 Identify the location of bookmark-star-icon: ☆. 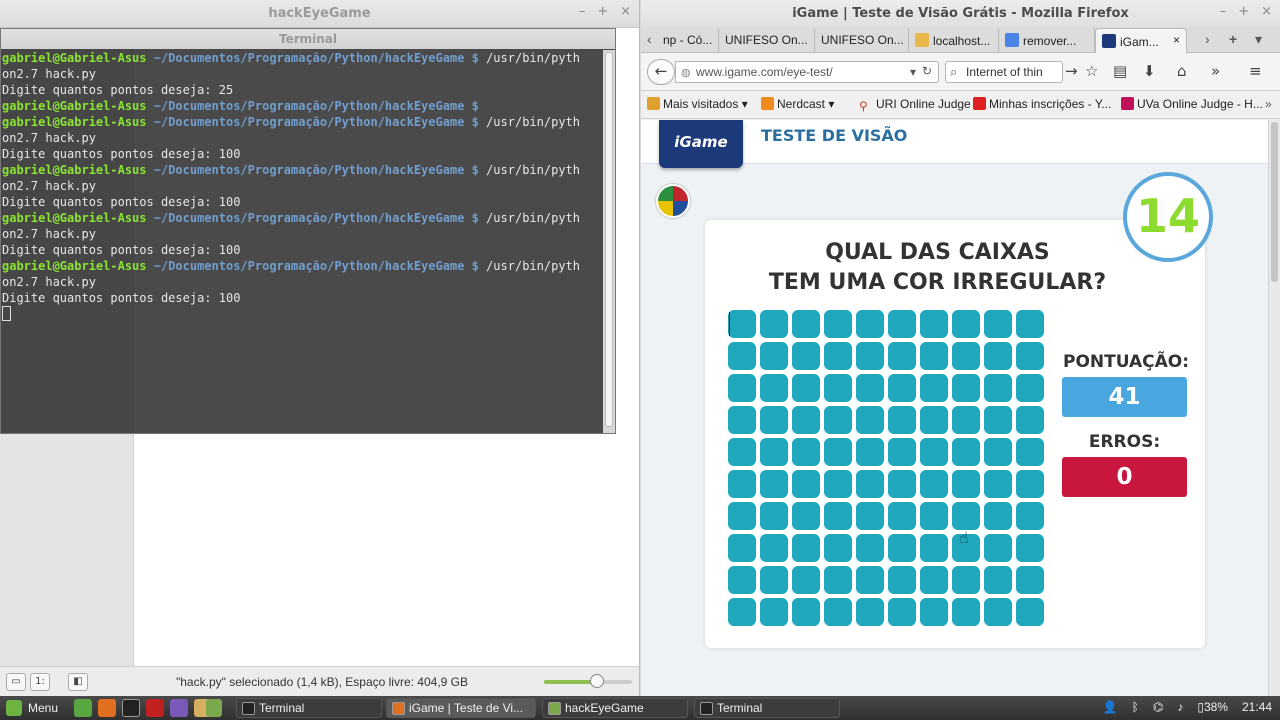
(1091, 71).